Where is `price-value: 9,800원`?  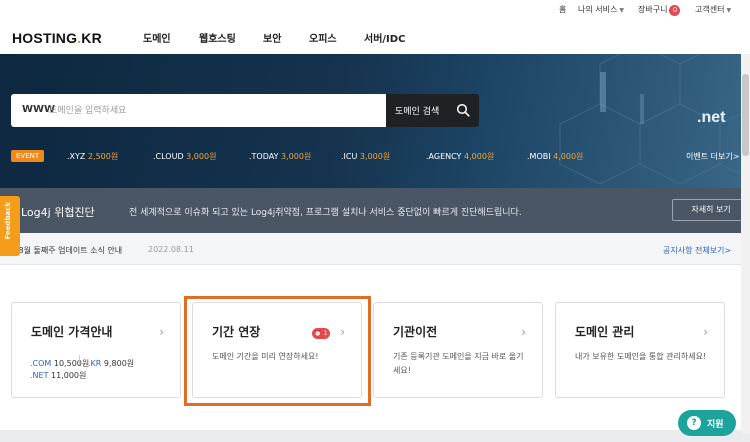
price-value: 9,800원 is located at coordinates (119, 363).